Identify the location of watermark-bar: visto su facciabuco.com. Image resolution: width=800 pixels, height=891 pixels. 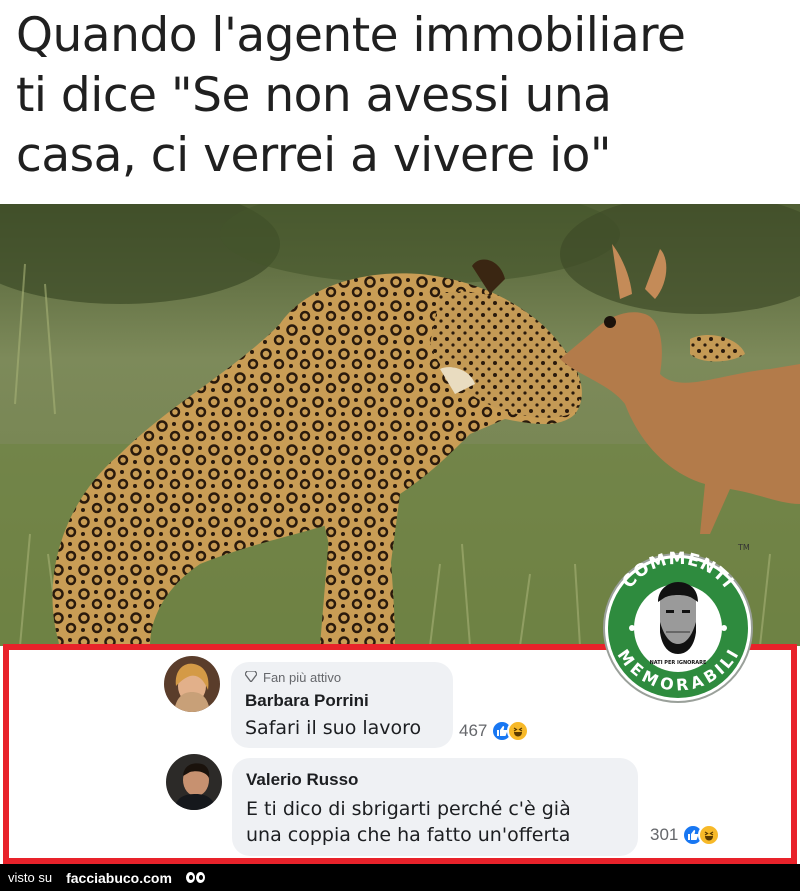
(400, 877).